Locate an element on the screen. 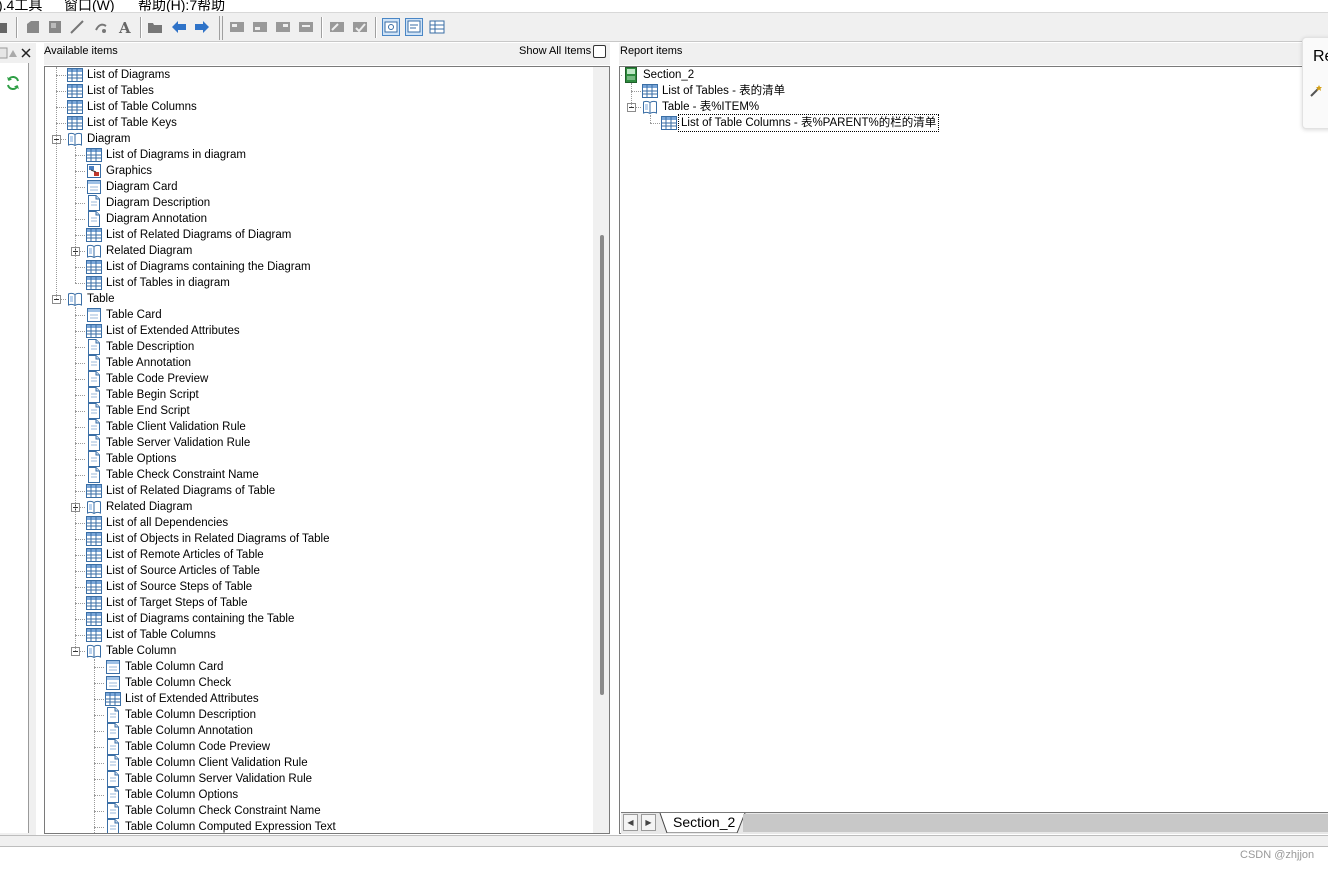  available-items-scrollbar is located at coordinates (601, 450).